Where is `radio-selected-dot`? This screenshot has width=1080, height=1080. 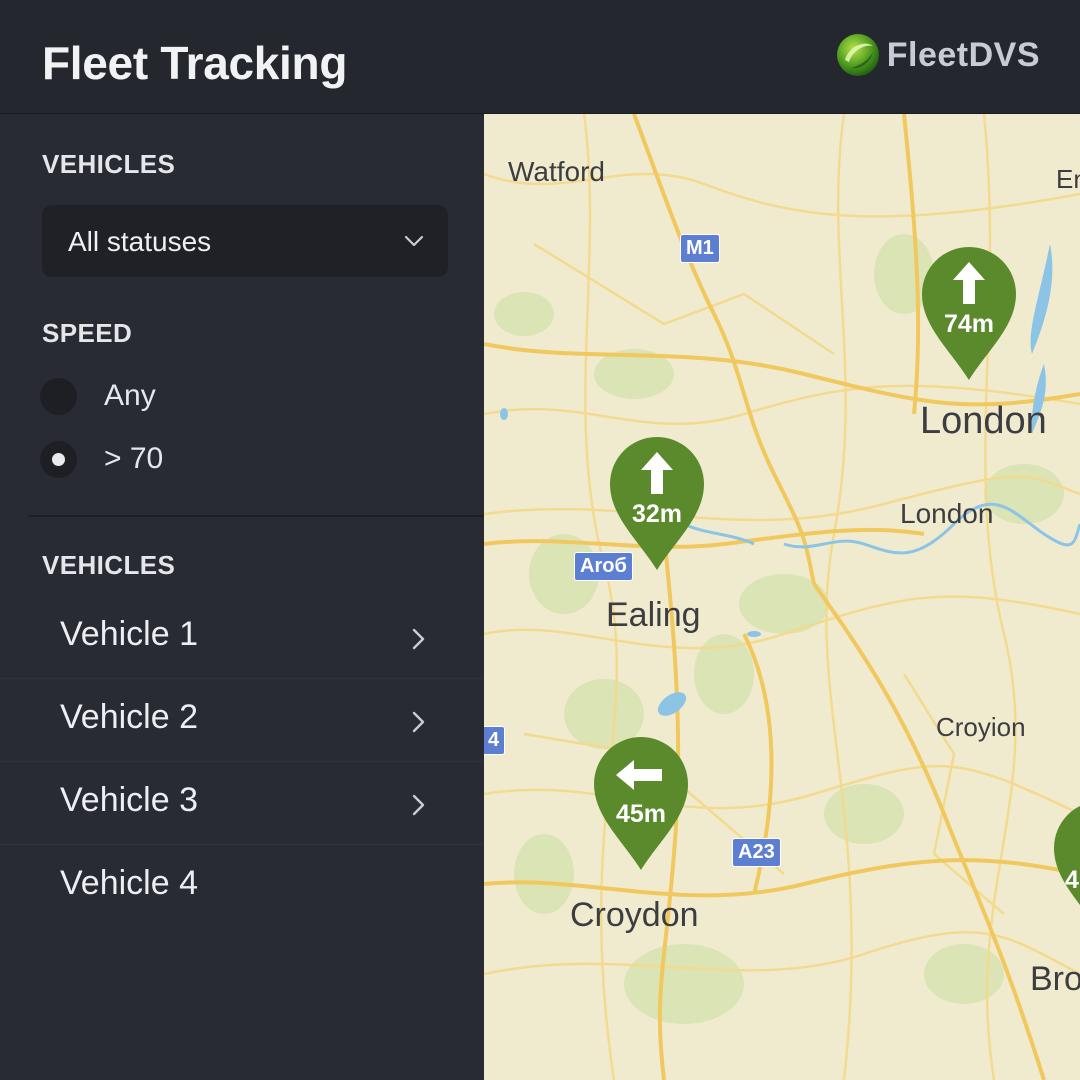 radio-selected-dot is located at coordinates (58, 459).